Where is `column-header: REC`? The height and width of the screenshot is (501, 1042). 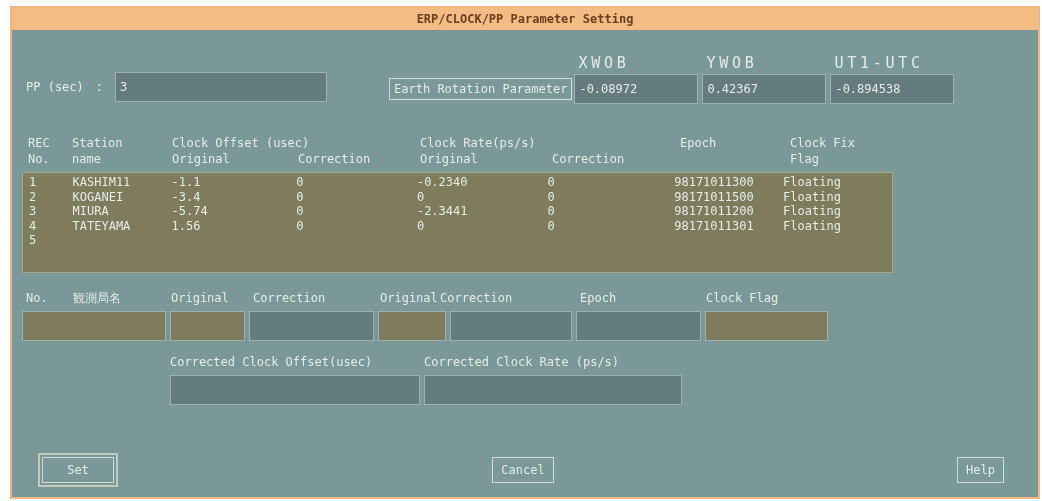 column-header: REC is located at coordinates (39, 143).